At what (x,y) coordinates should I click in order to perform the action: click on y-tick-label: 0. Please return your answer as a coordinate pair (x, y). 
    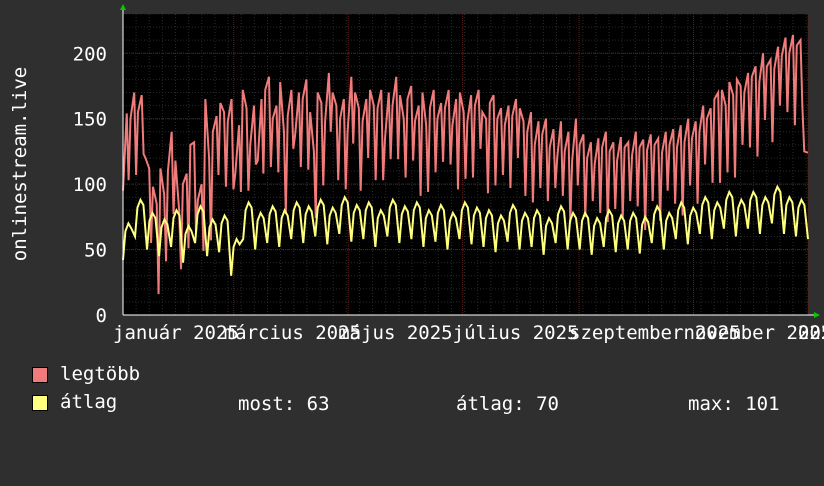
    Looking at the image, I should click on (101, 316).